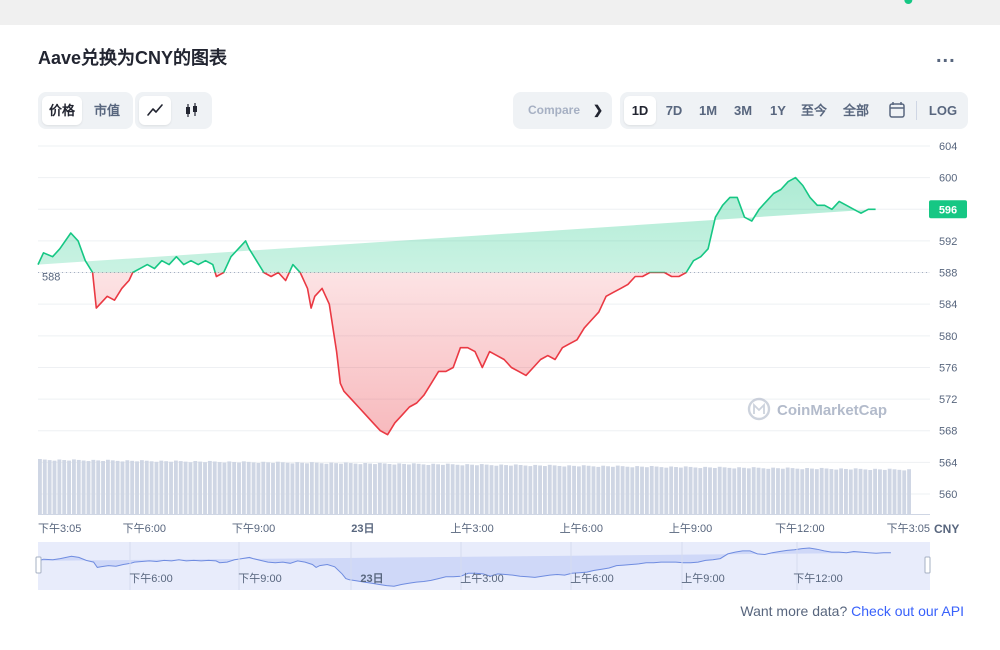 This screenshot has width=1000, height=650. What do you see at coordinates (554, 110) in the screenshot?
I see `compare-label: Compare` at bounding box center [554, 110].